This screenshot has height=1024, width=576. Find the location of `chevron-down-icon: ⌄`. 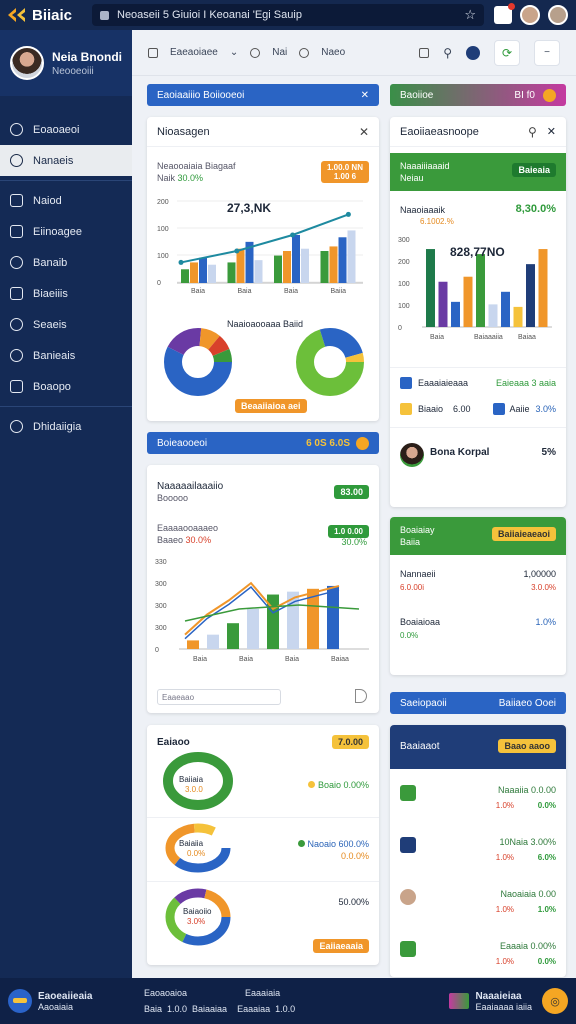

chevron-down-icon: ⌄ is located at coordinates (234, 52).